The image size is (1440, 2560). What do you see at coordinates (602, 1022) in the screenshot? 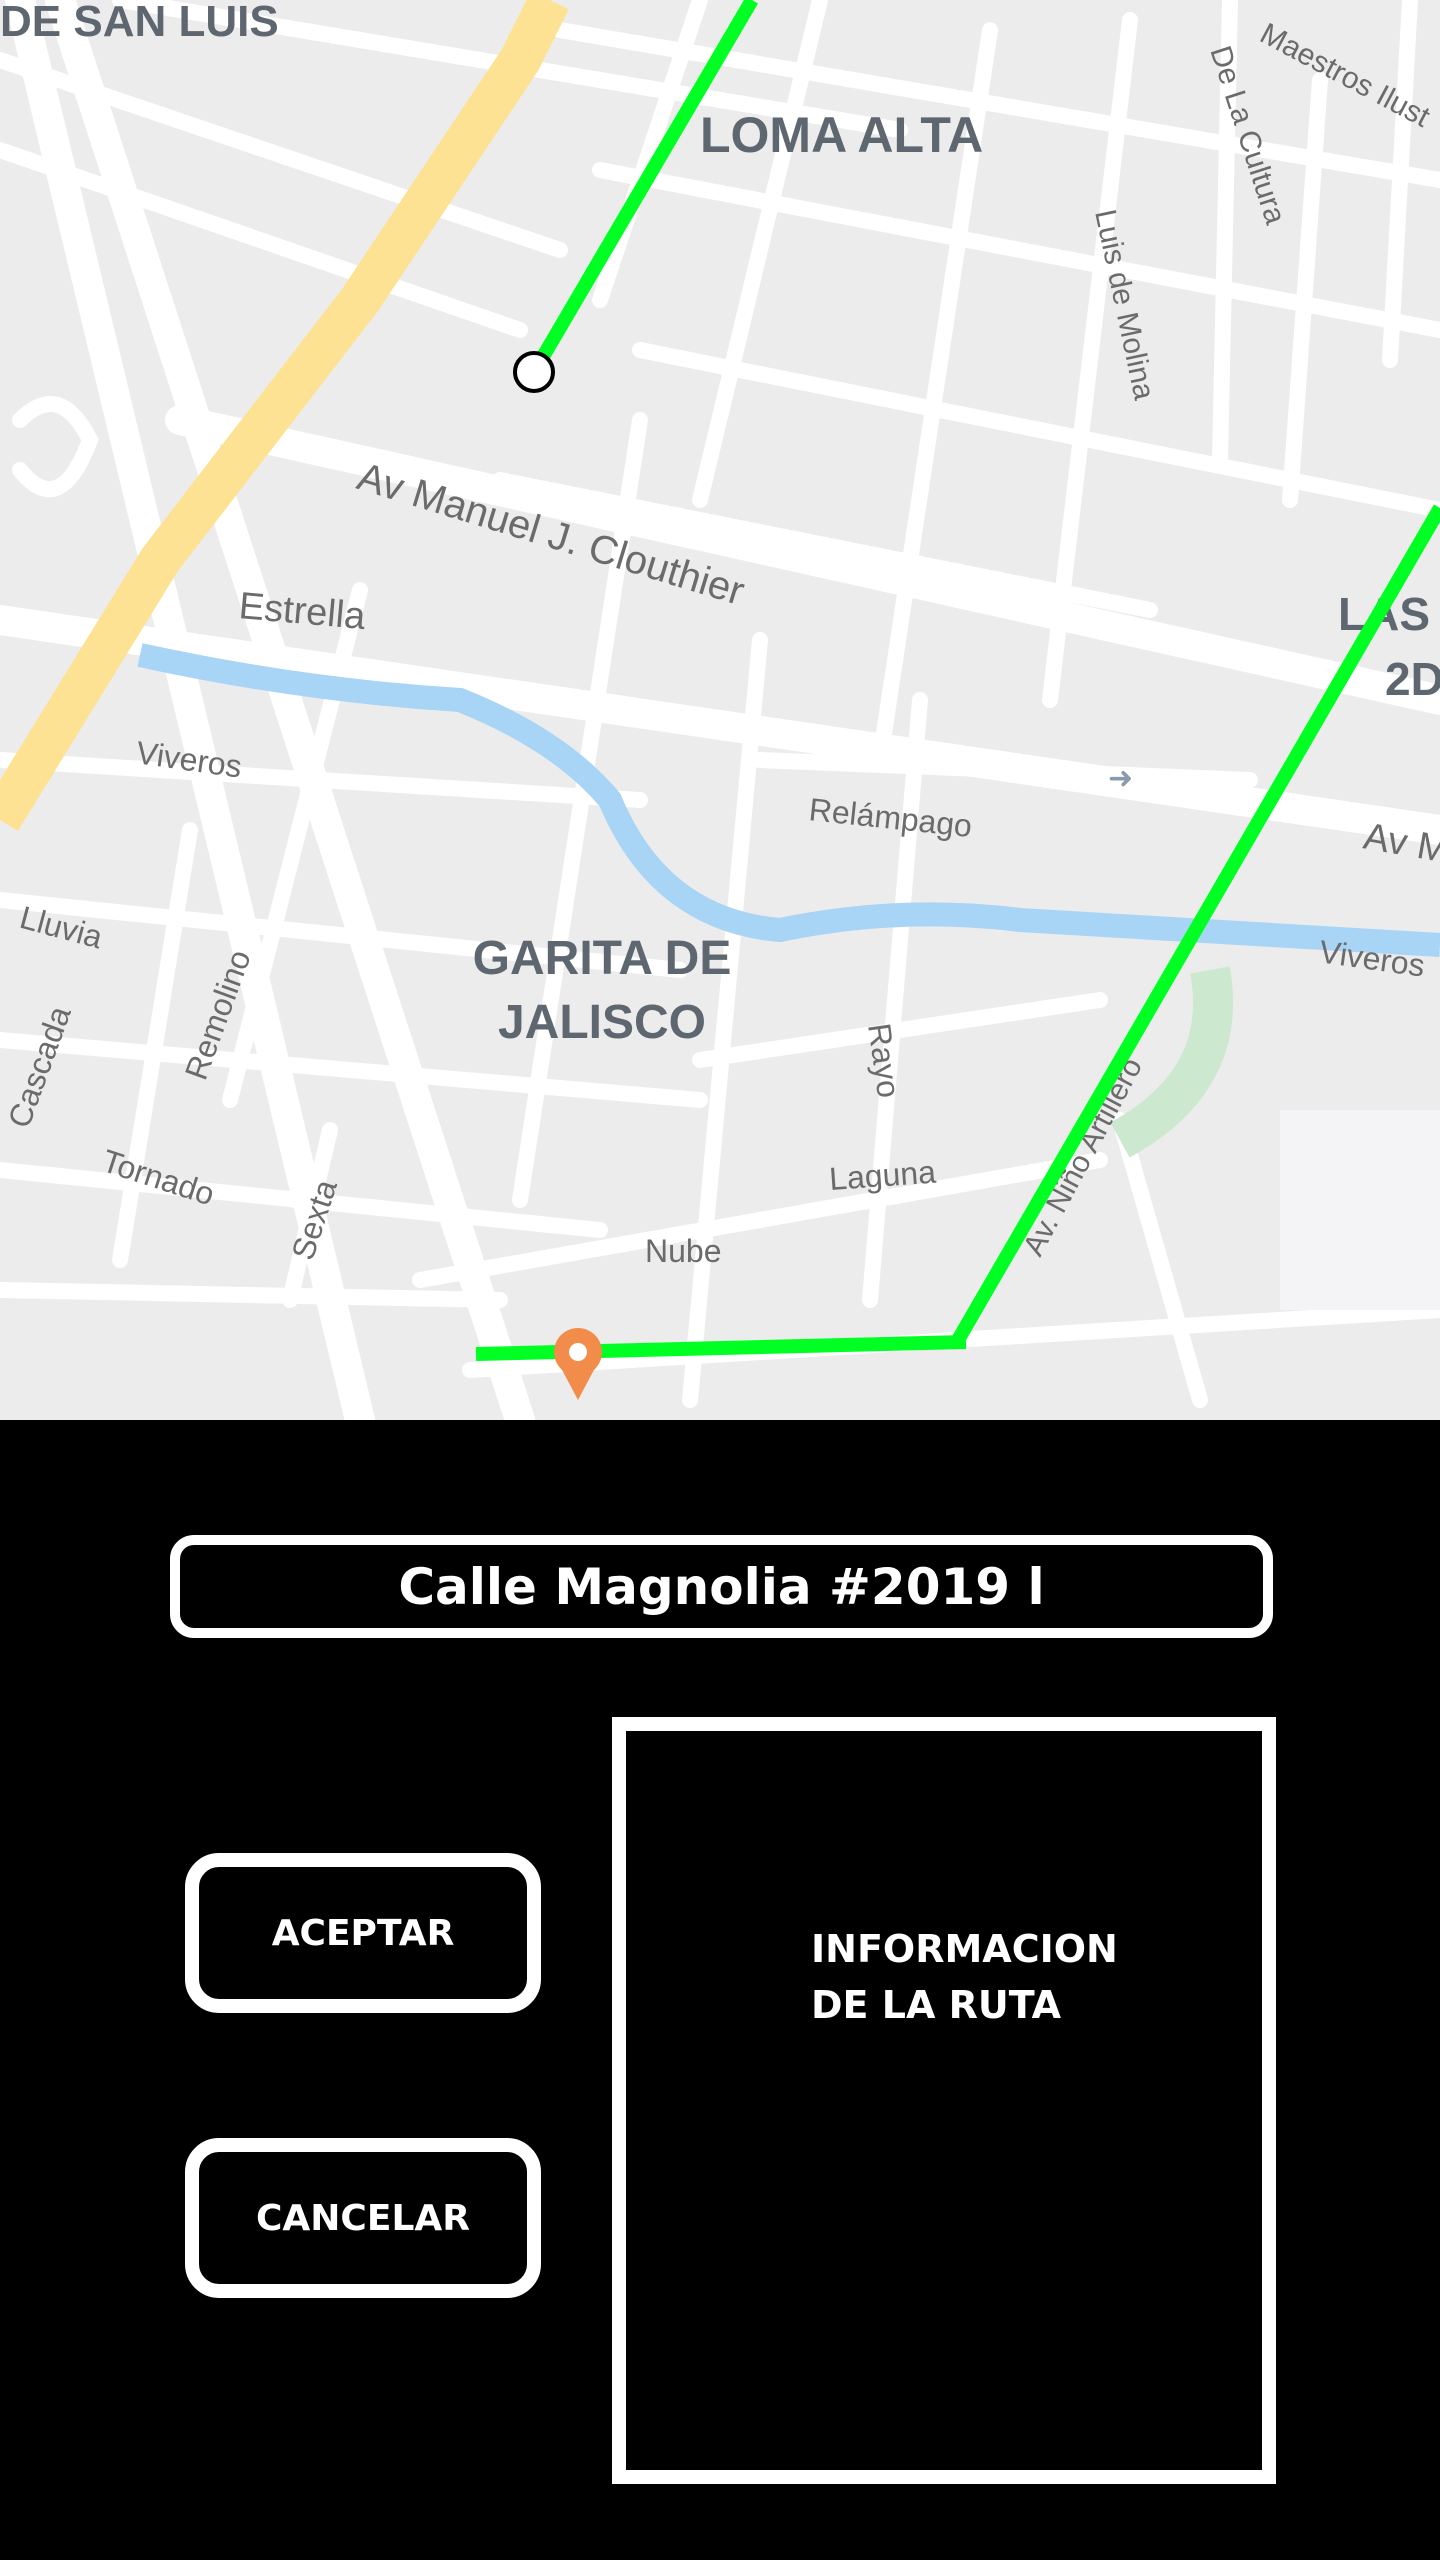
I see `area-label-garita-line2: JALISCO` at bounding box center [602, 1022].